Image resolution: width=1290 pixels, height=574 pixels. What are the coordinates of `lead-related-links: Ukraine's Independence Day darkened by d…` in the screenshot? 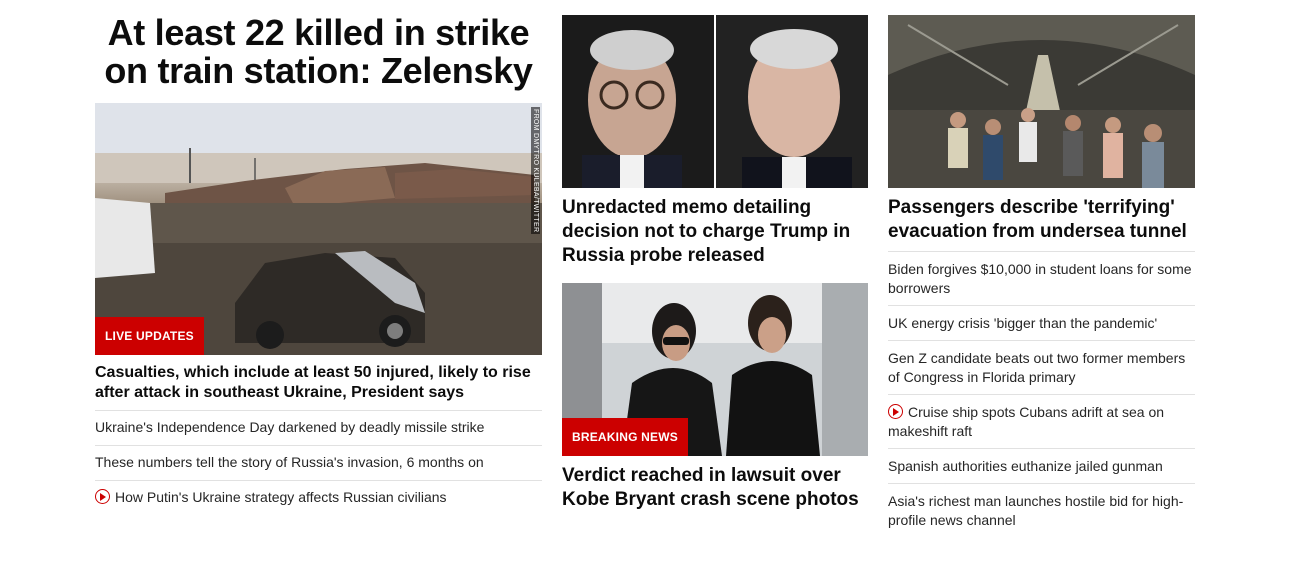 It's located at (318, 463).